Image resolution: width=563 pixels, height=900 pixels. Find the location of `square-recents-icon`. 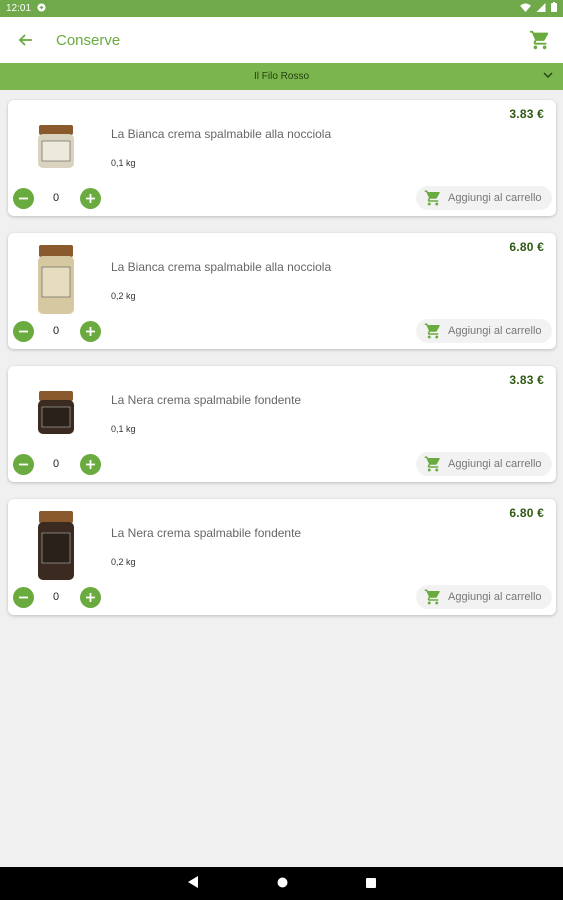

square-recents-icon is located at coordinates (370, 882).